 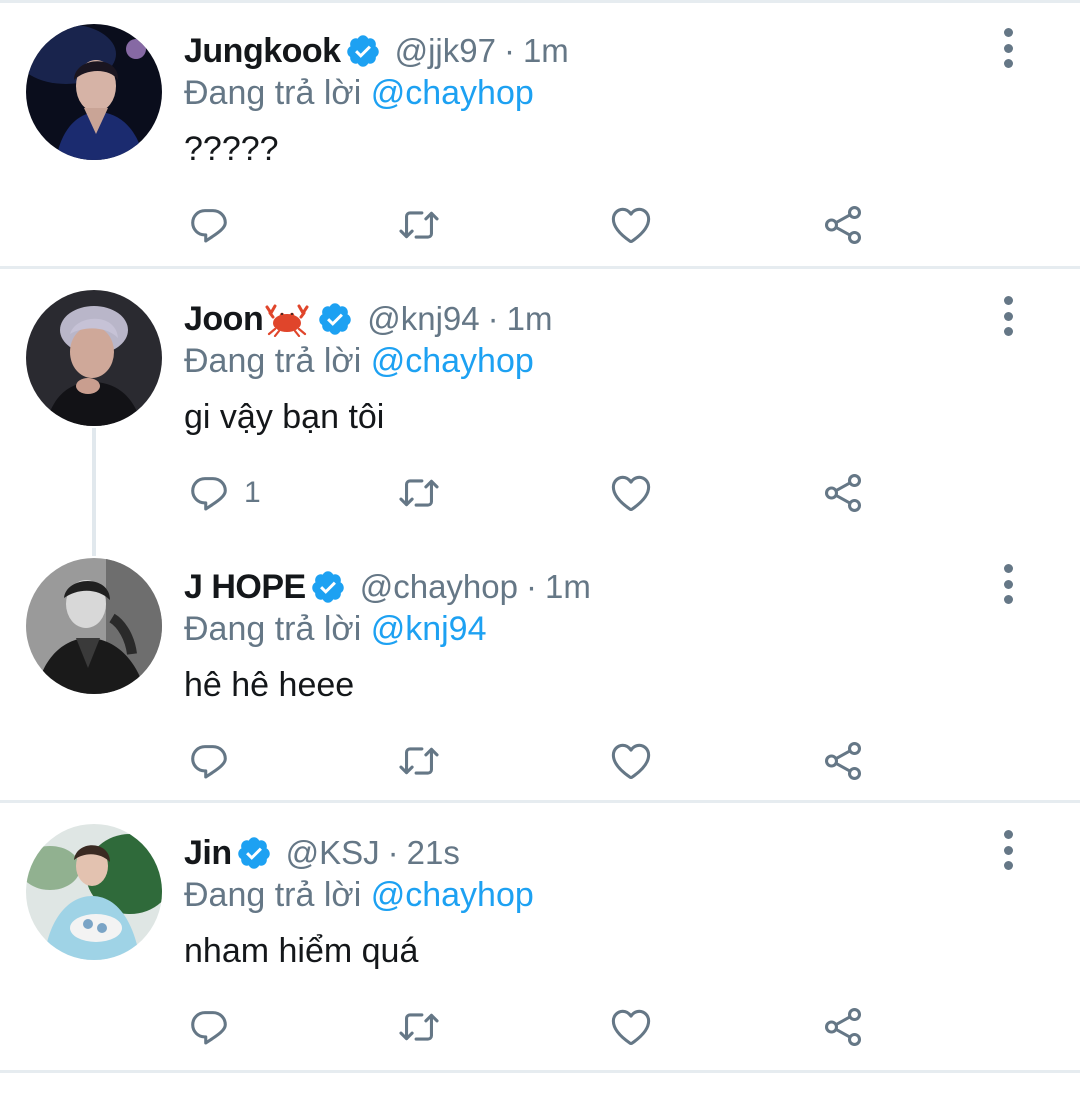 What do you see at coordinates (208, 853) in the screenshot?
I see `display-name: Jin` at bounding box center [208, 853].